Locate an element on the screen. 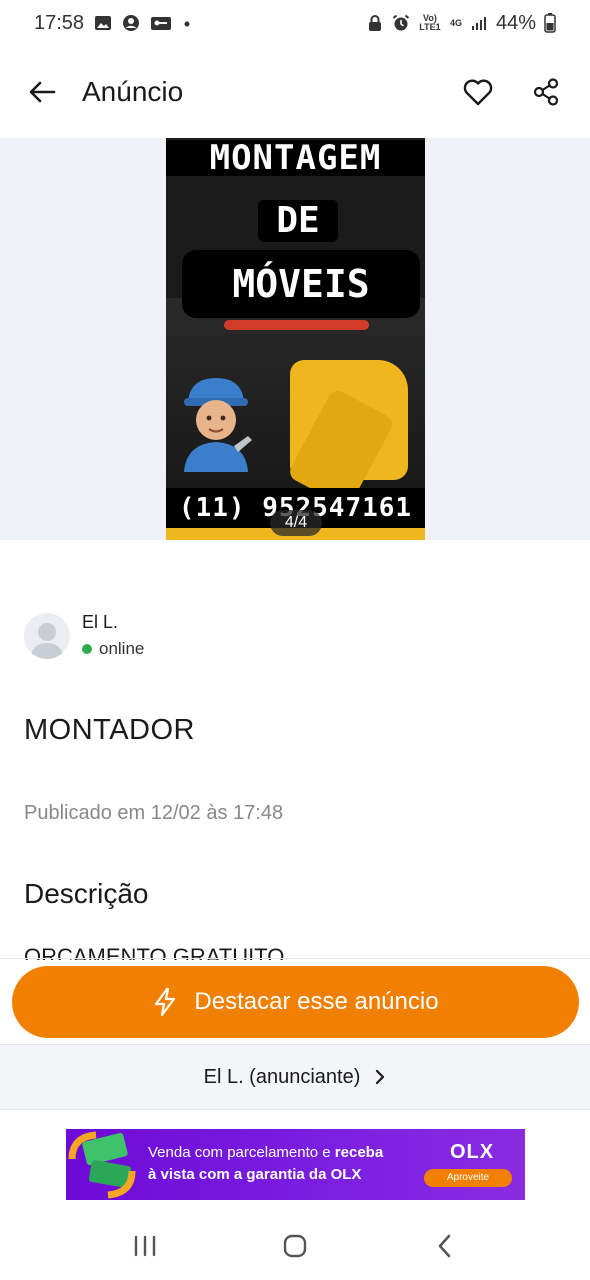 The width and height of the screenshot is (590, 1280). system-back-button is located at coordinates (445, 1246).